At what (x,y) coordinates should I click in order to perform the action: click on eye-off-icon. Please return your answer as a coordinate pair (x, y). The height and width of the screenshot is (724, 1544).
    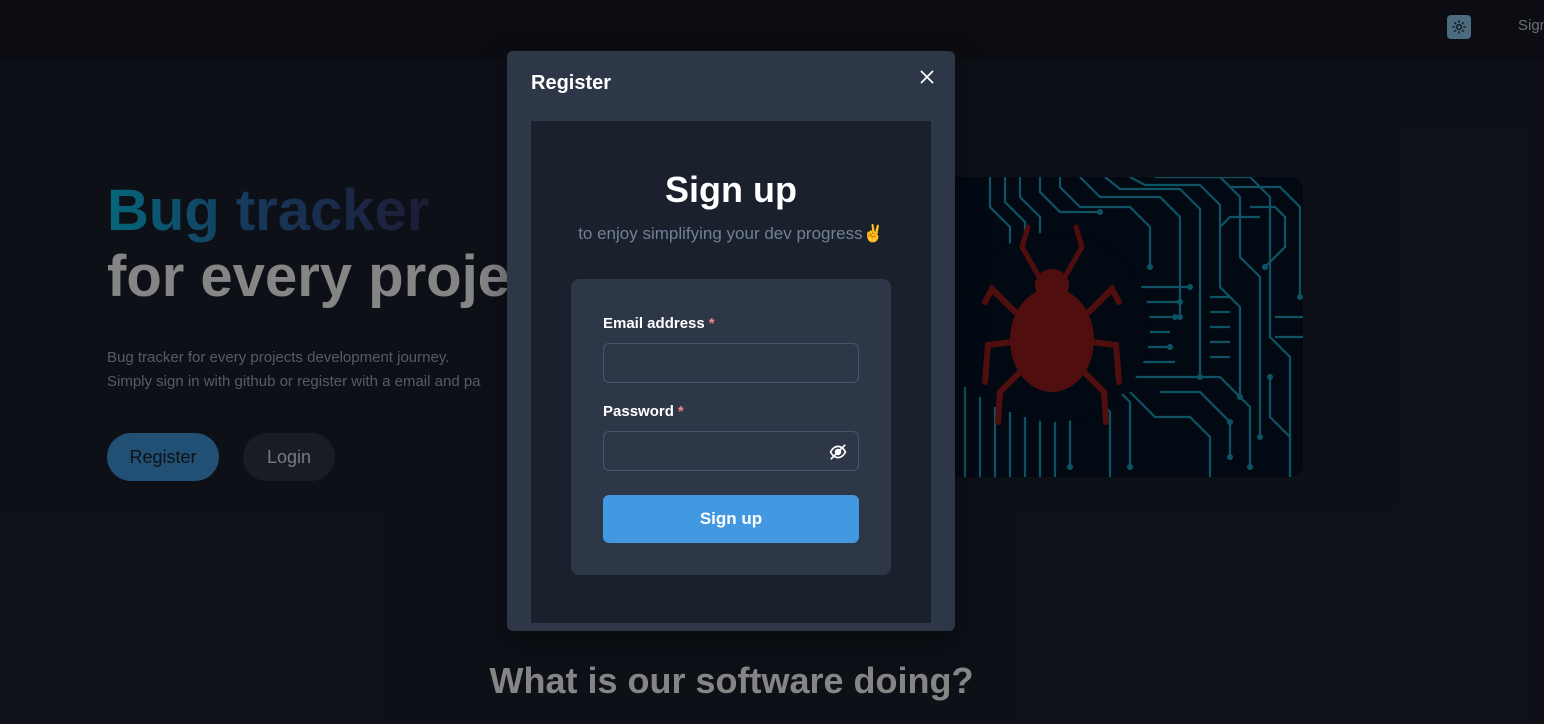
    Looking at the image, I should click on (838, 452).